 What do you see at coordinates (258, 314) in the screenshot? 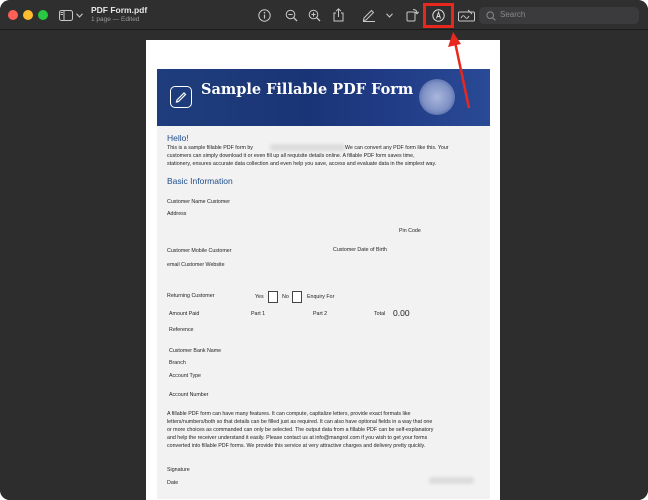
I see `field-part1: Part 1` at bounding box center [258, 314].